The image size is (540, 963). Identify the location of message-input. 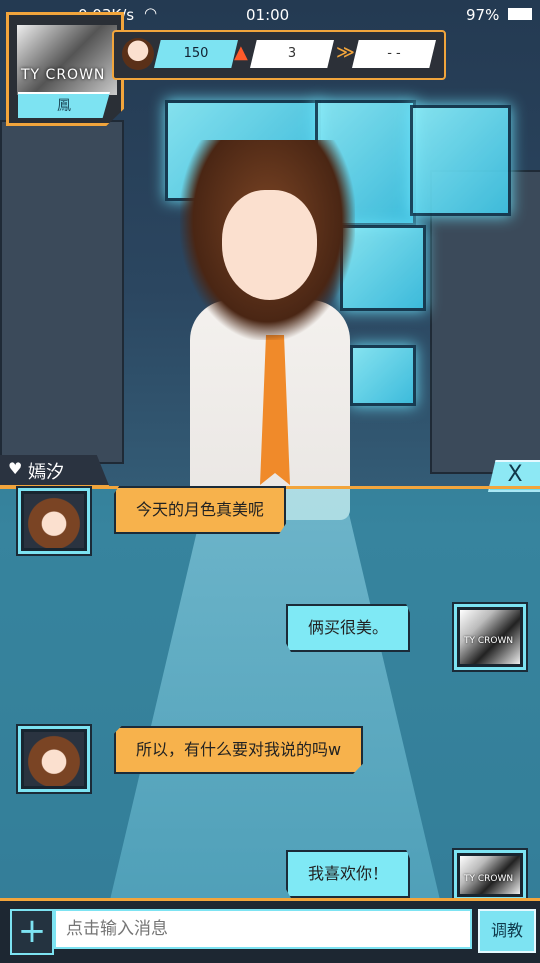
(263, 929).